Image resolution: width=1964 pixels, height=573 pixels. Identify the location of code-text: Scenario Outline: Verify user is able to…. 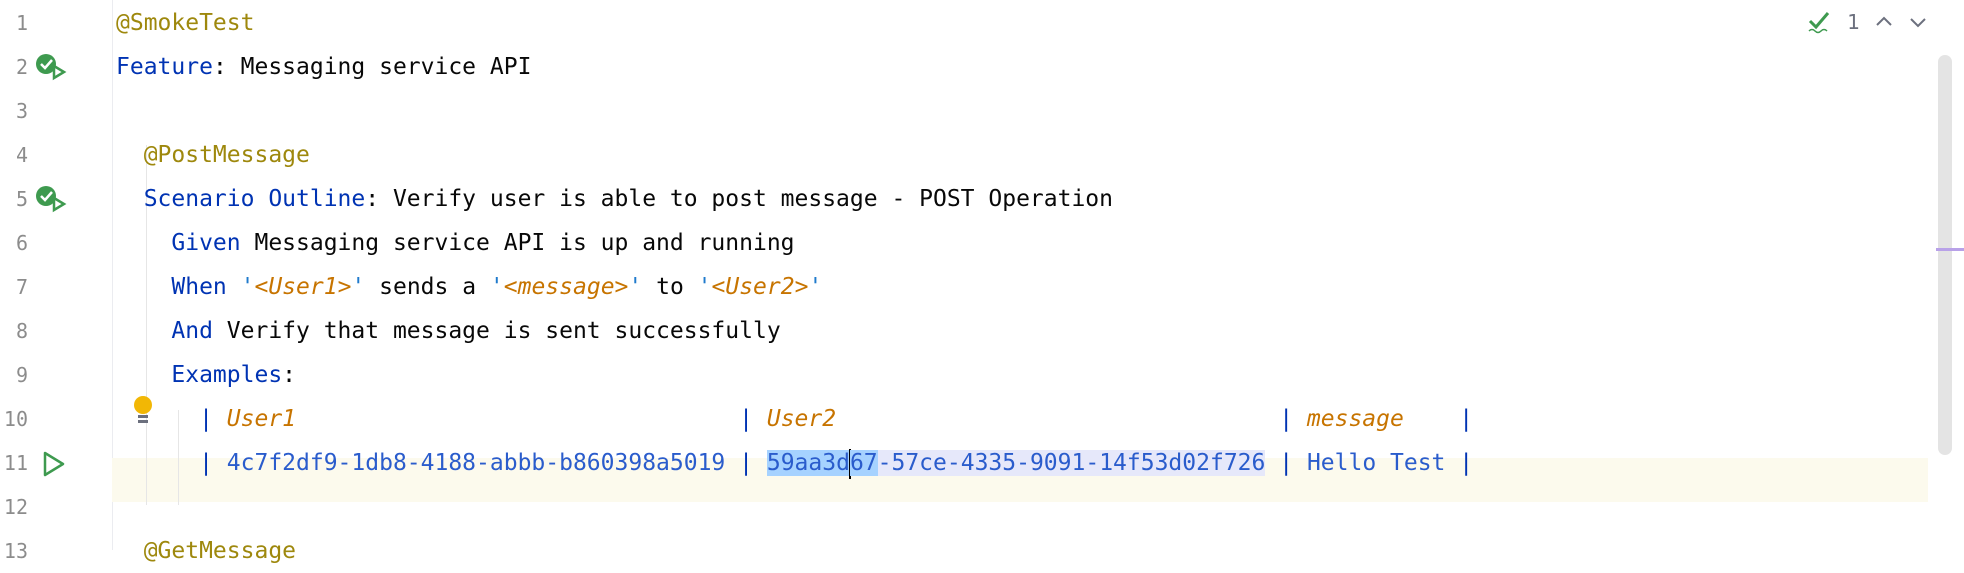
(614, 199).